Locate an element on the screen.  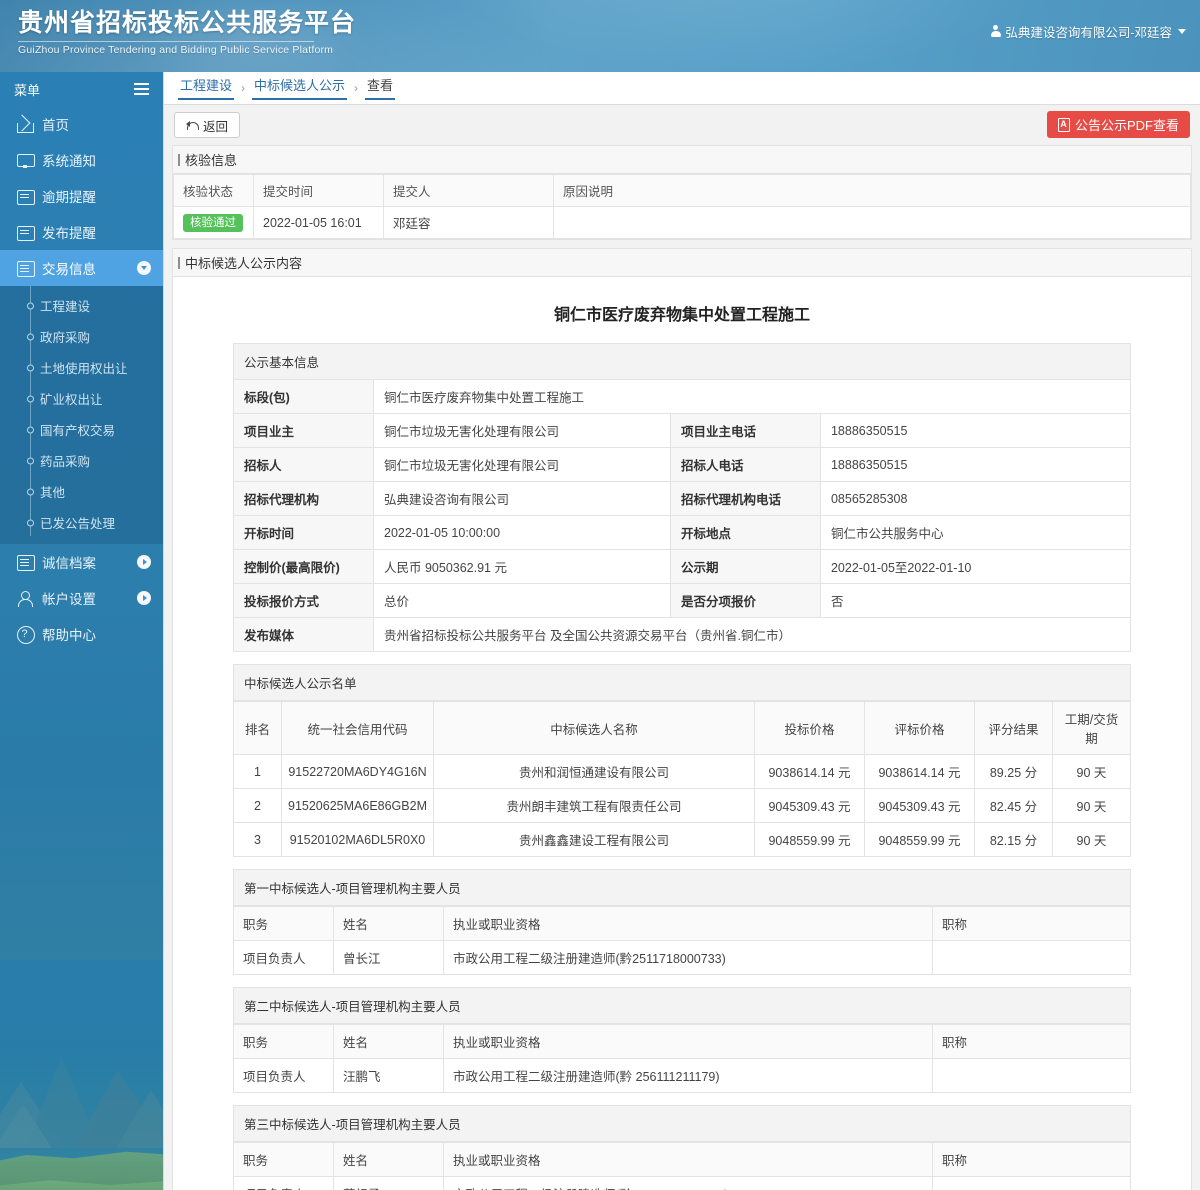
sidebar-subitem-label: 土地使用权出让 is located at coordinates (84, 369).